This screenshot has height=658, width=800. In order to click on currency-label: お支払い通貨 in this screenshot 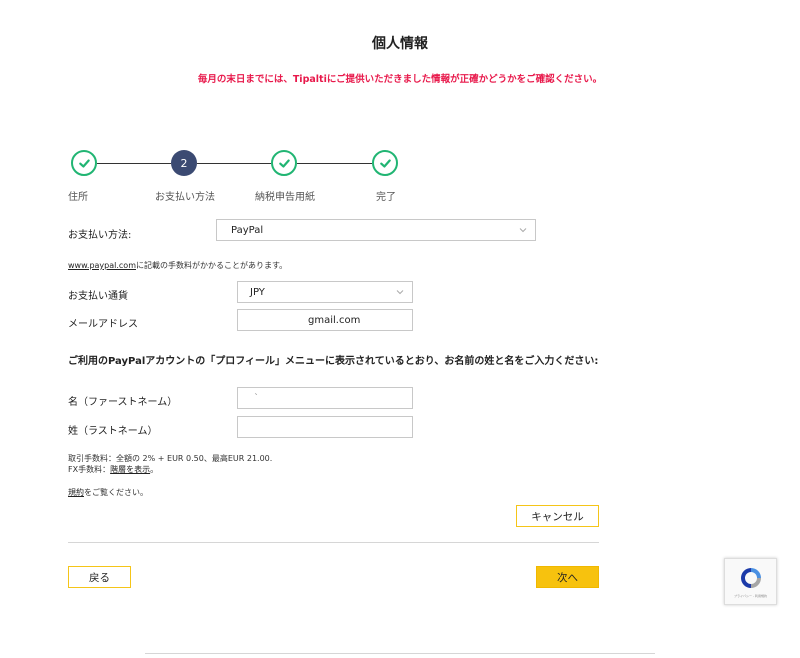, I will do `click(98, 296)`.